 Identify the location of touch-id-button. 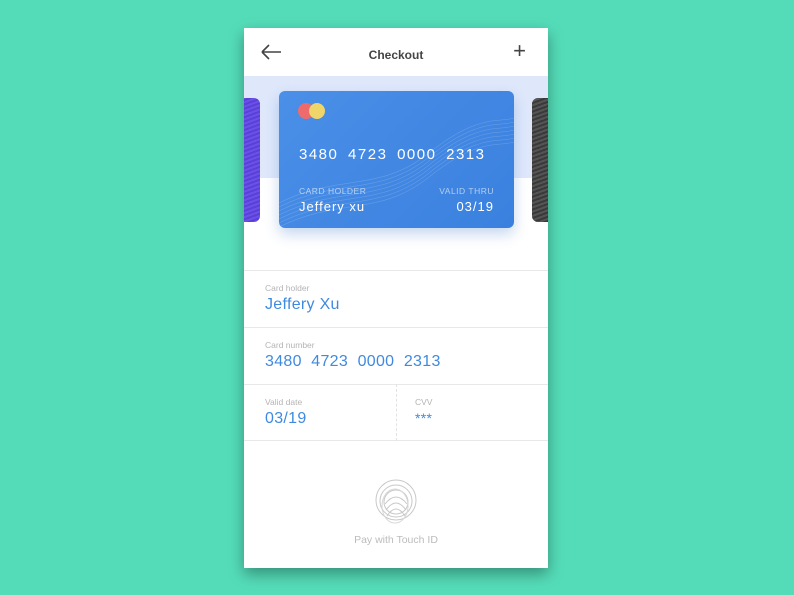
(396, 504).